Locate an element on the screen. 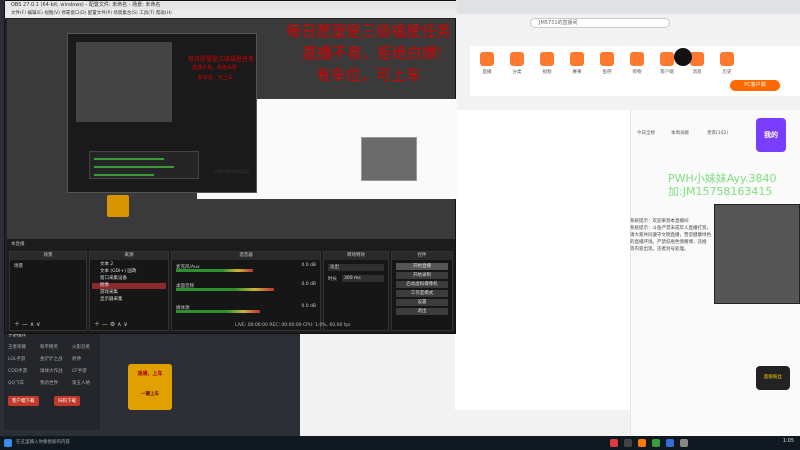  mixer-header: 混音器 is located at coordinates (246, 256).